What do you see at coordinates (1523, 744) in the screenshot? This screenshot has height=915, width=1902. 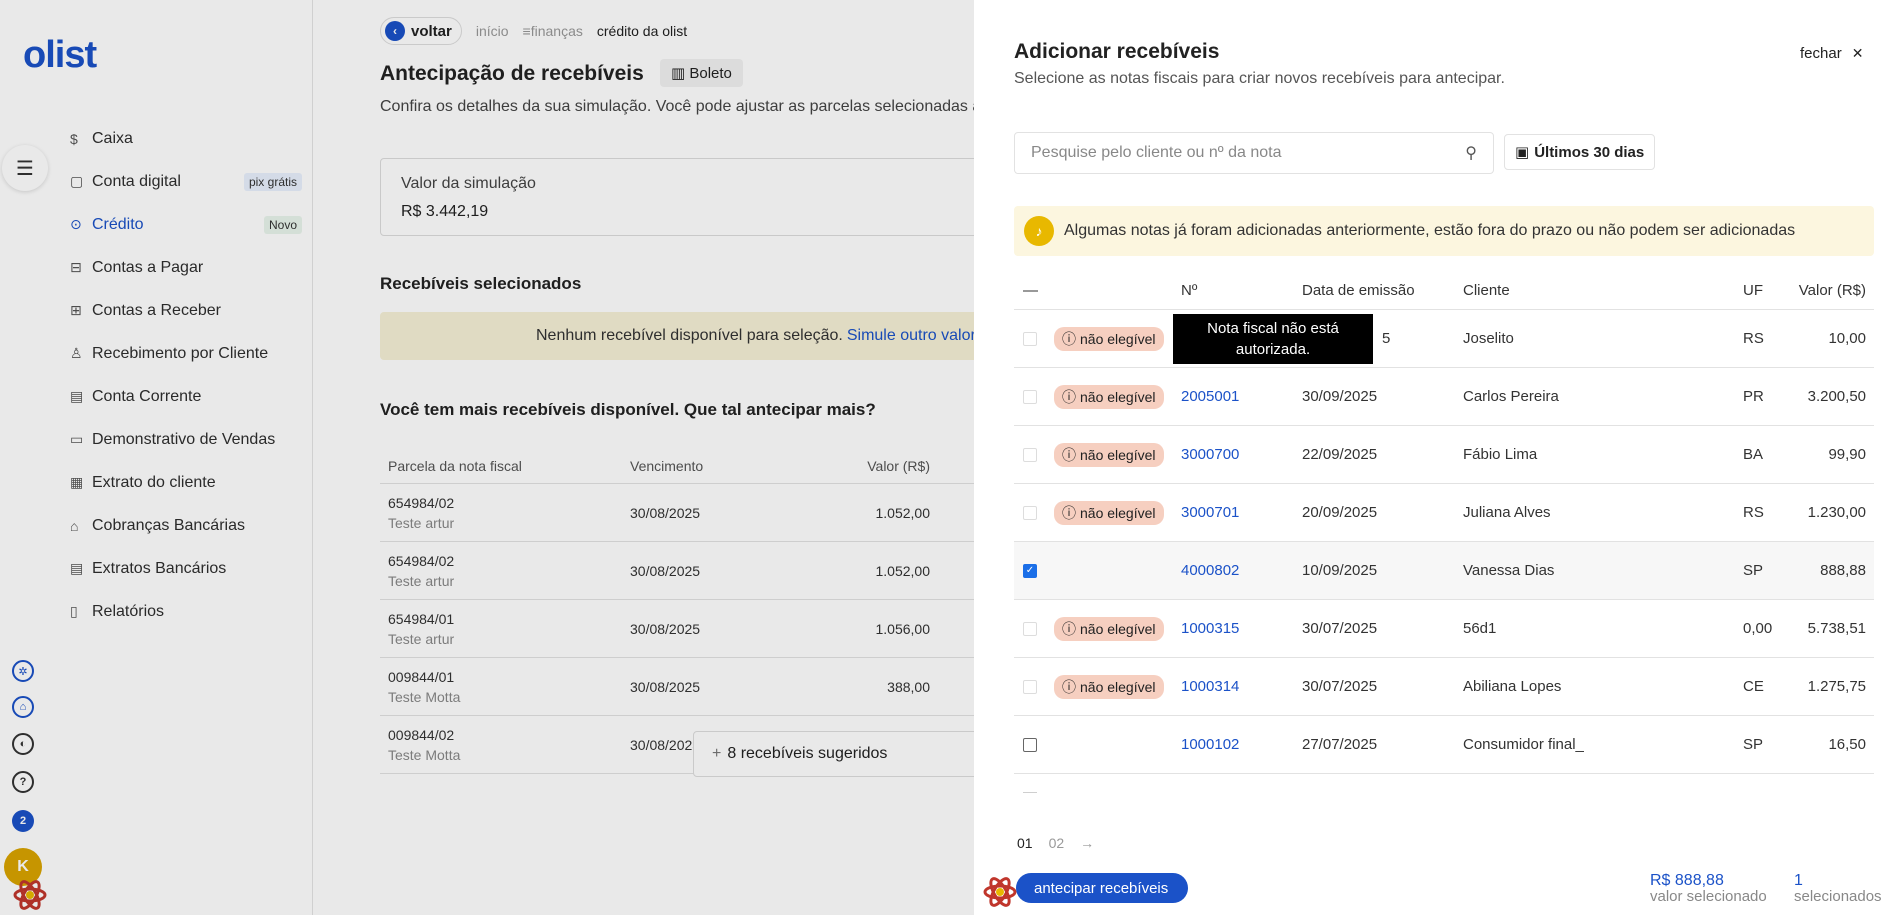 I see `cliente-cell: Consumidor final_` at bounding box center [1523, 744].